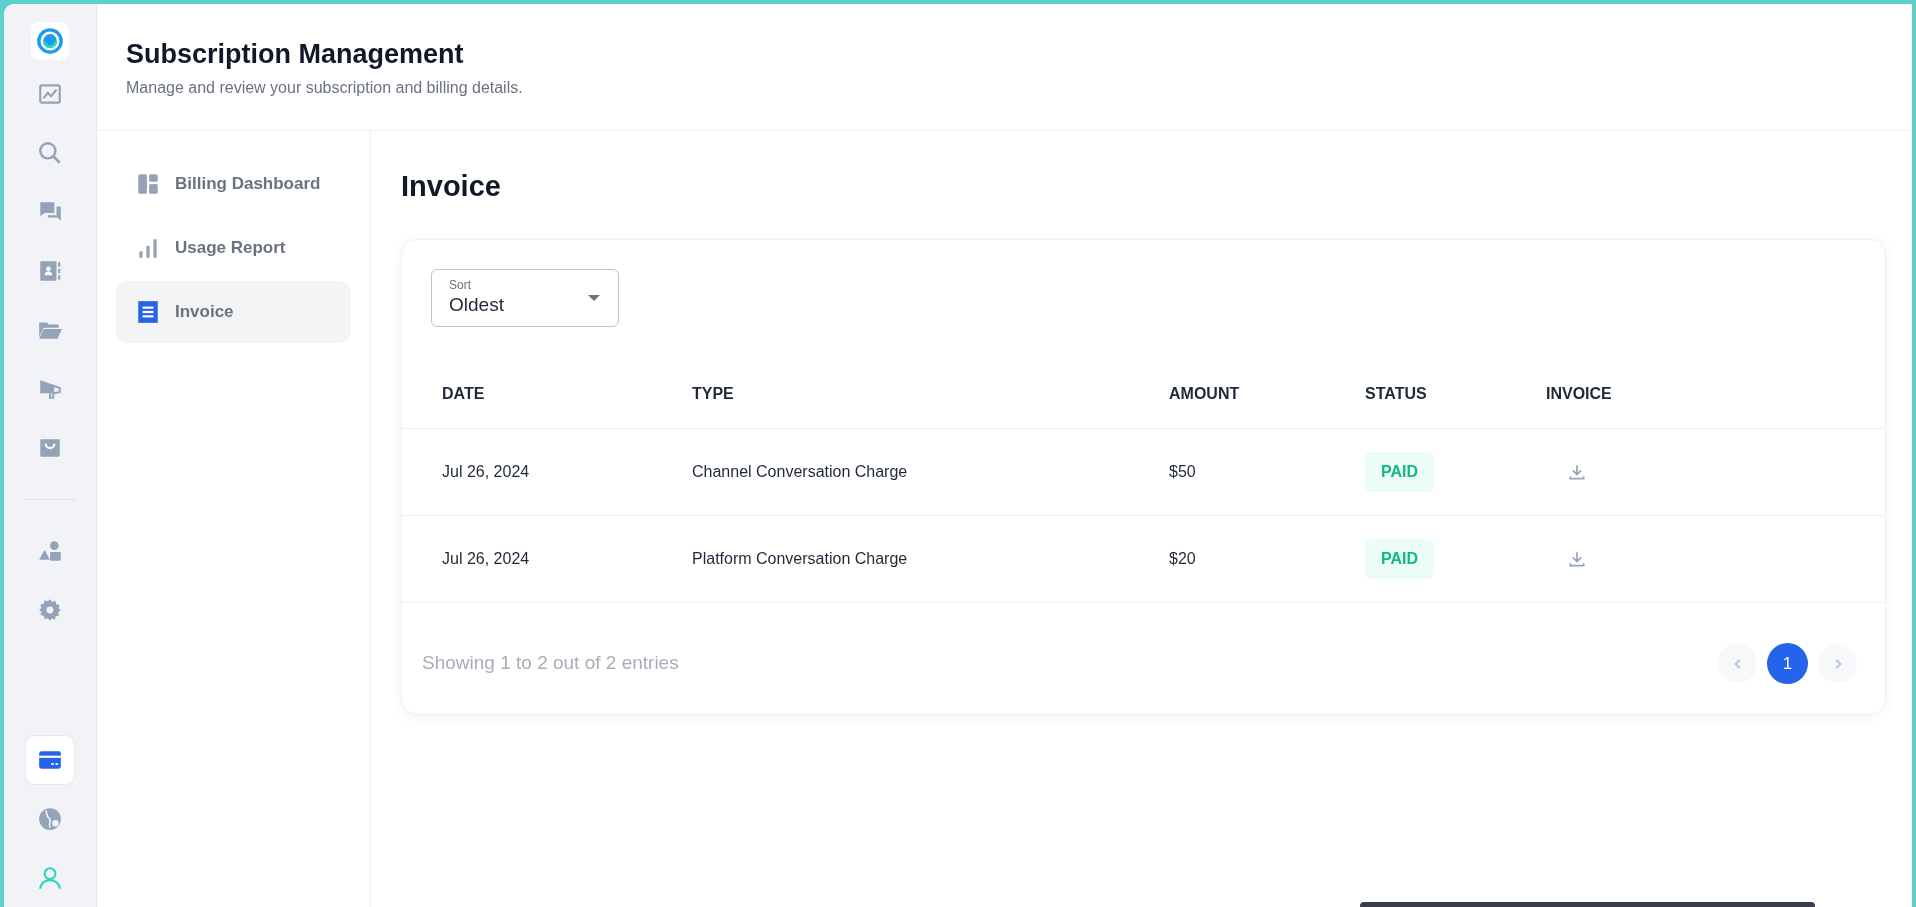  Describe the element at coordinates (50, 153) in the screenshot. I see `search-icon` at that location.